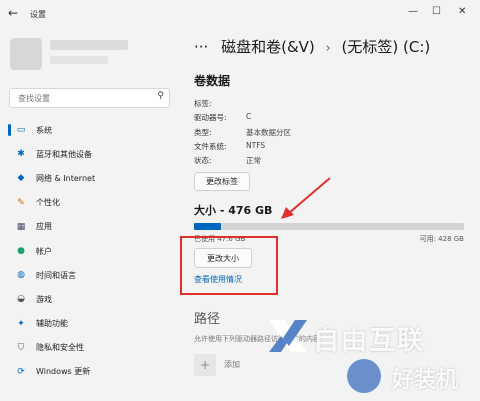 This screenshot has height=401, width=480. What do you see at coordinates (207, 319) in the screenshot?
I see `path-heading: 路径` at bounding box center [207, 319].